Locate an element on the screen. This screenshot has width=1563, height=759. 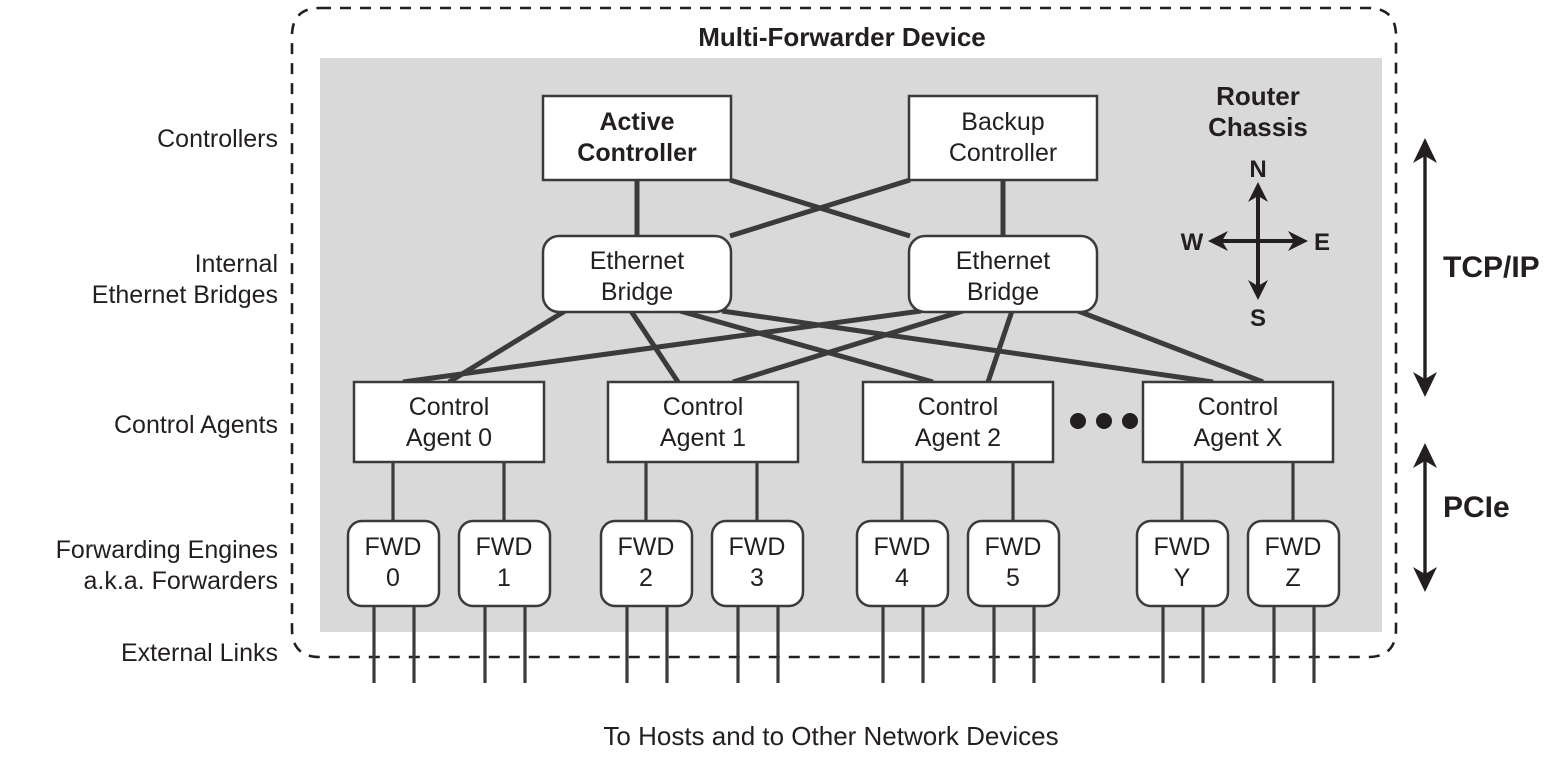
backup-controller-label-line1: Backup is located at coordinates (1002, 122).